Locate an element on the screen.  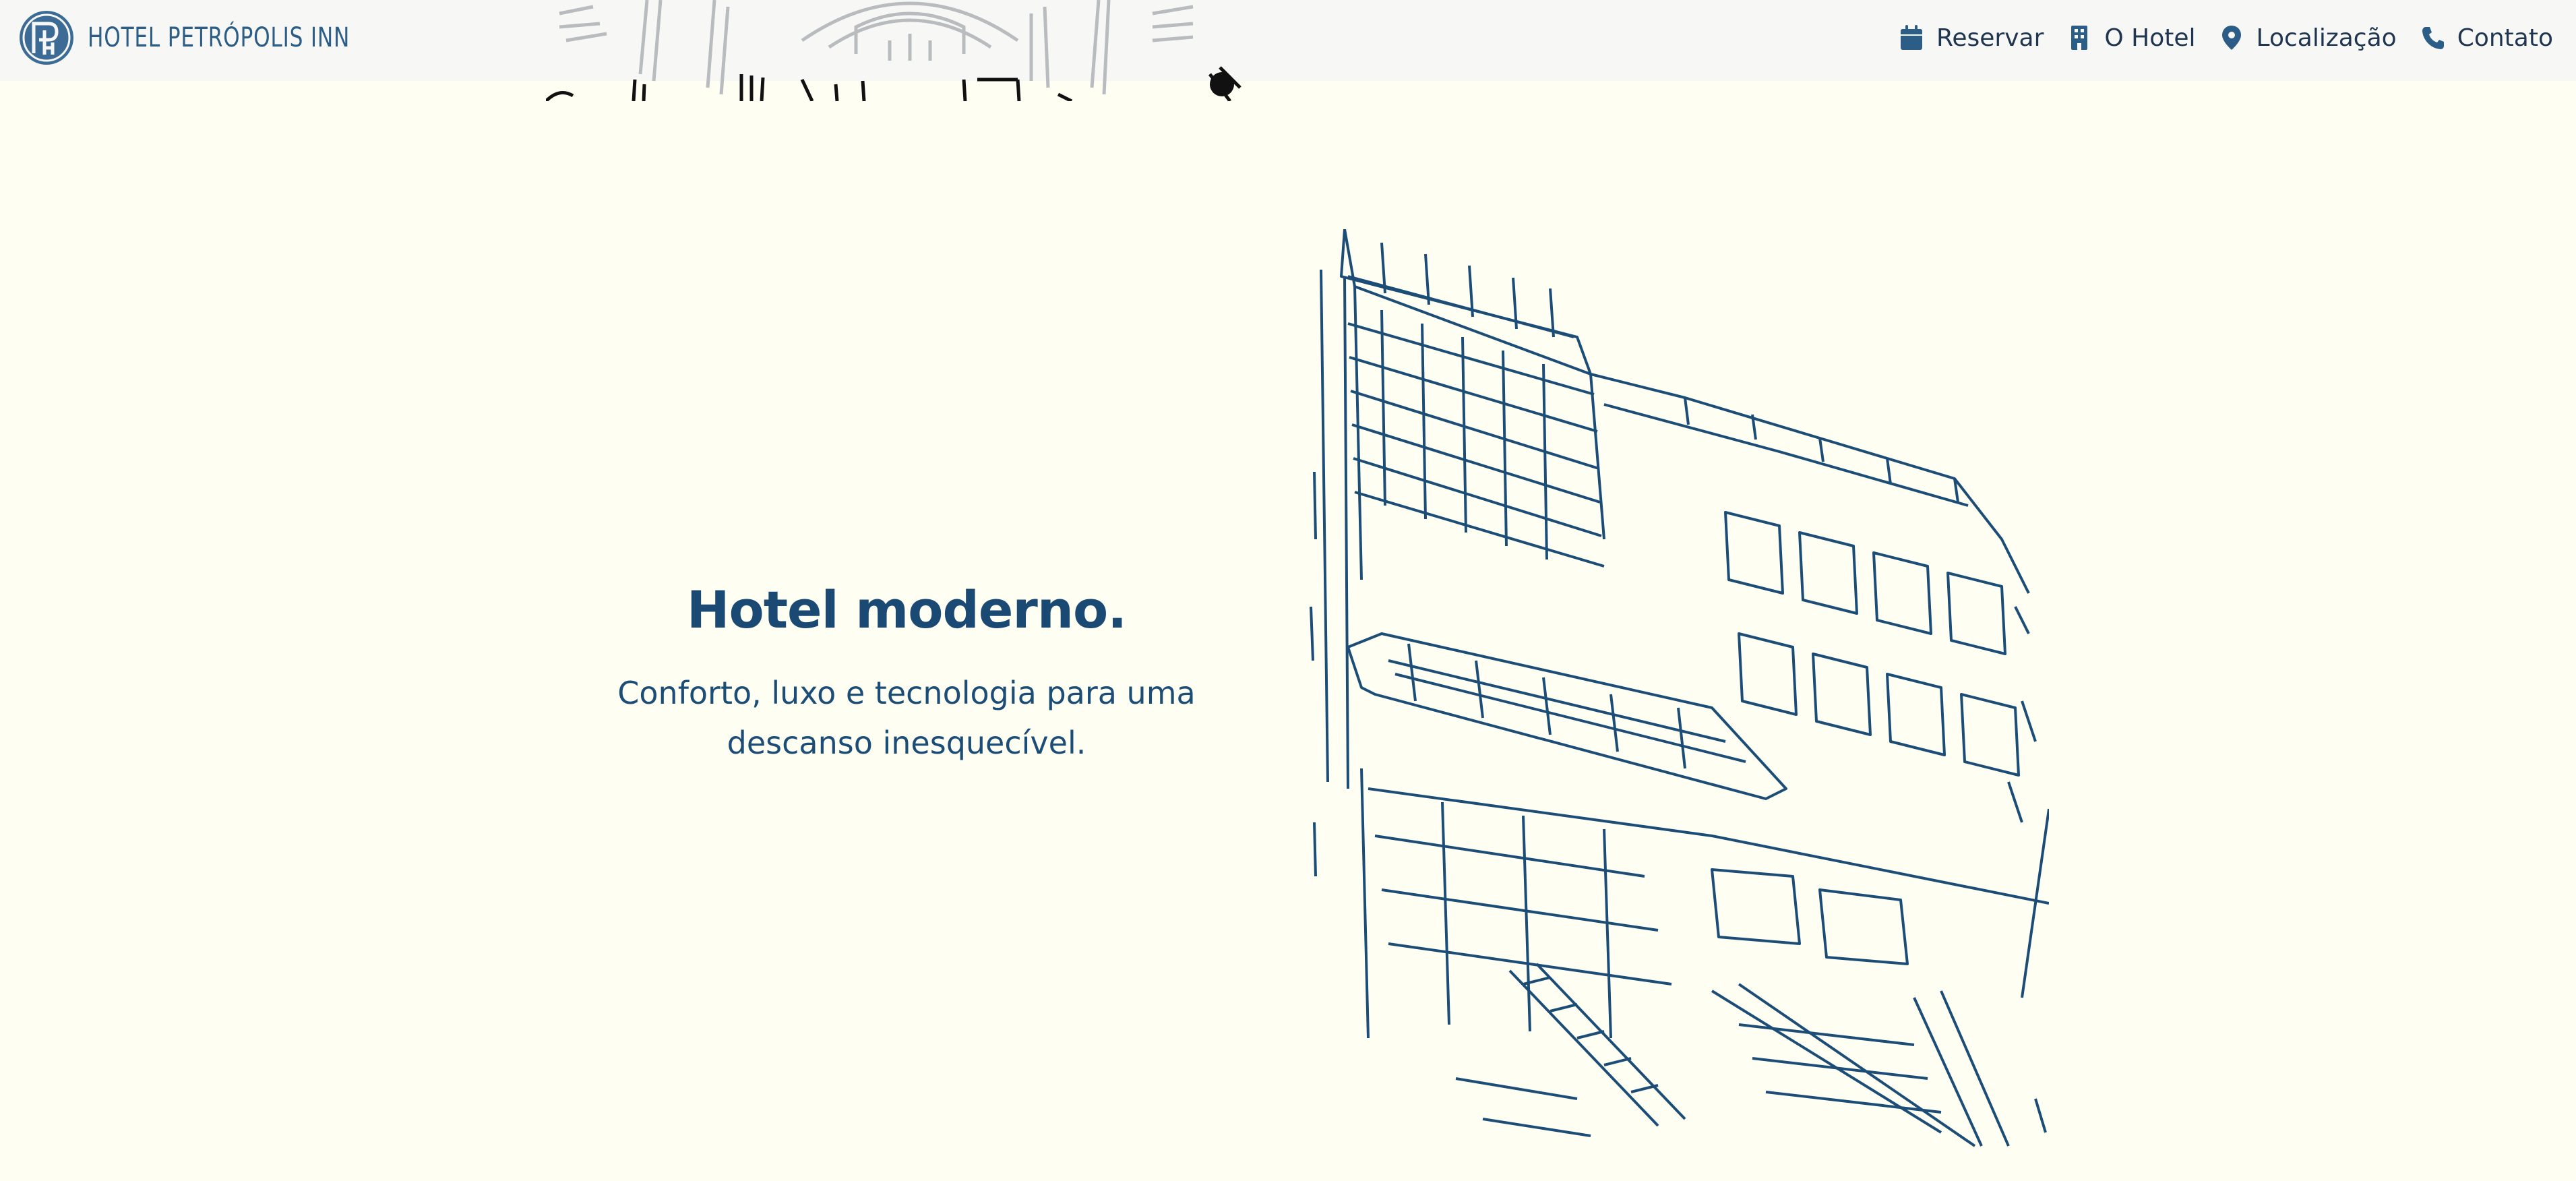
nav-item-localizacao: Localização is located at coordinates (2309, 38).